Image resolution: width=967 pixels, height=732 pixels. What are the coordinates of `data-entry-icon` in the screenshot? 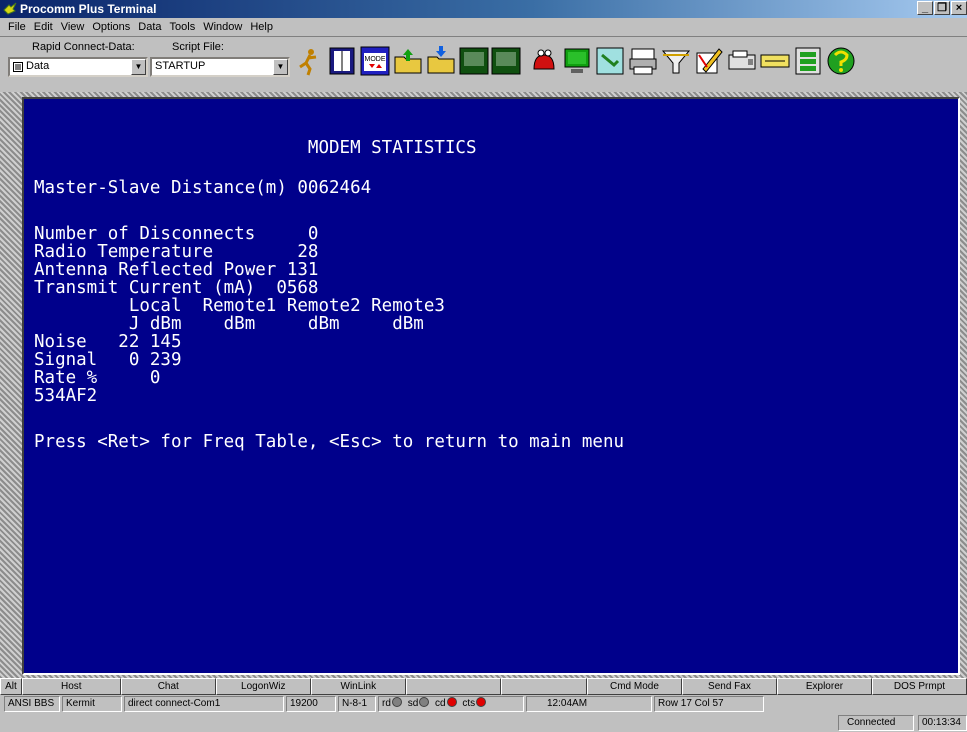 It's located at (18, 67).